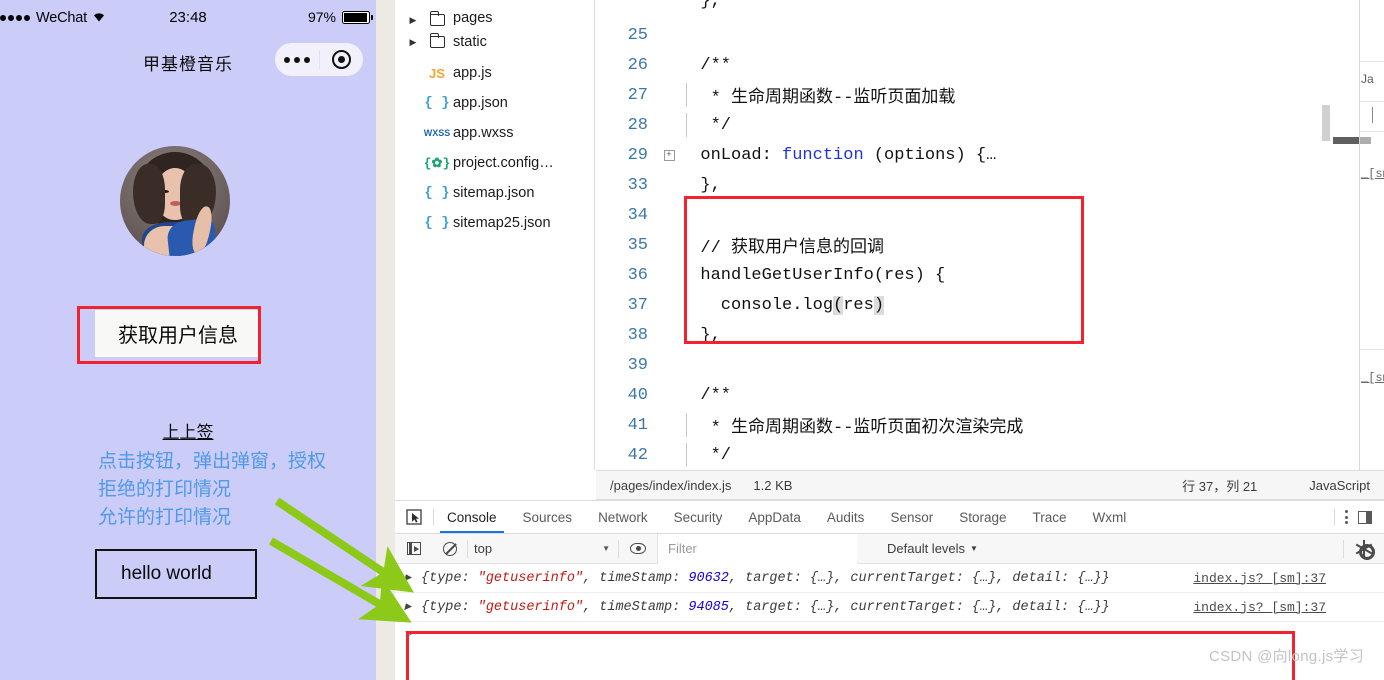 The height and width of the screenshot is (680, 1384). Describe the element at coordinates (1110, 517) in the screenshot. I see `tab-wxml: Wxml` at that location.